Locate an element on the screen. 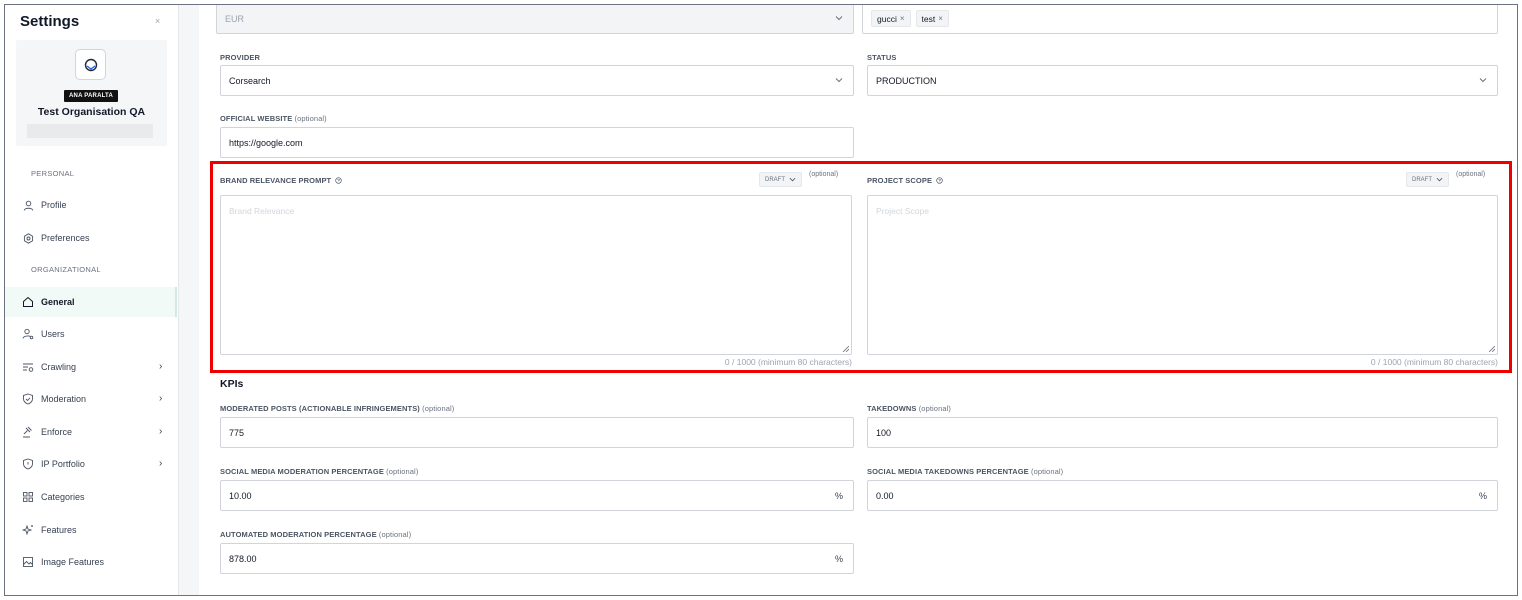 Image resolution: width=1522 pixels, height=600 pixels. sidebar-item-label: Profile is located at coordinates (54, 205).